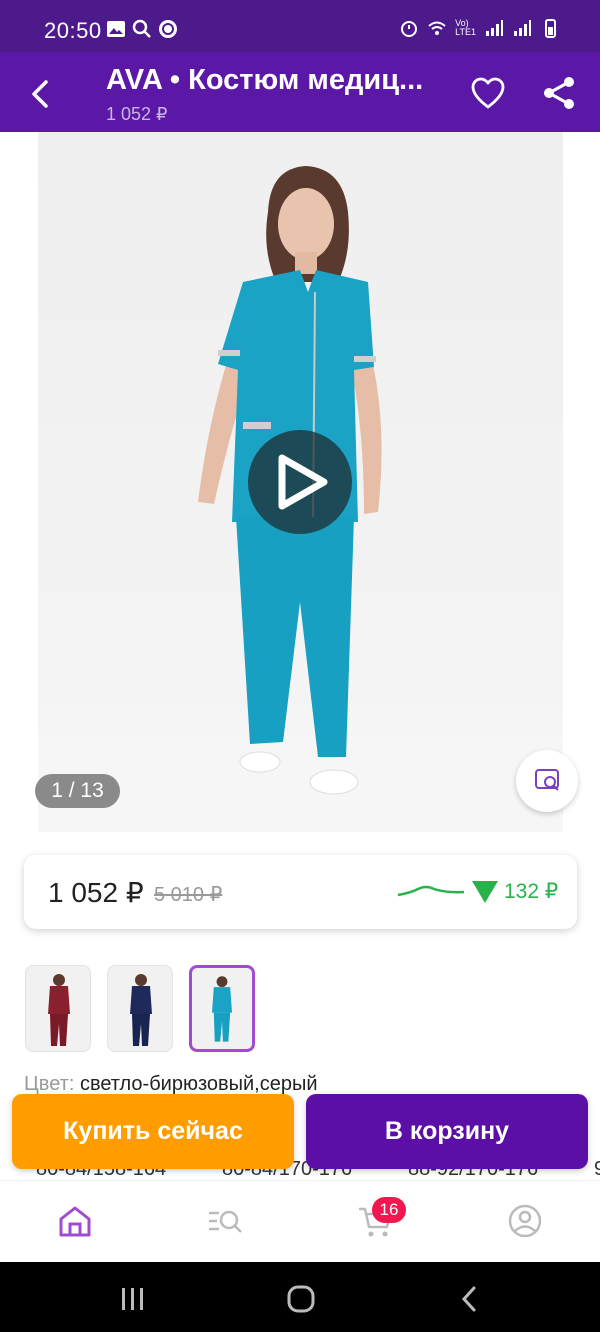 The height and width of the screenshot is (1332, 600). I want to click on home-icon, so click(75, 1221).